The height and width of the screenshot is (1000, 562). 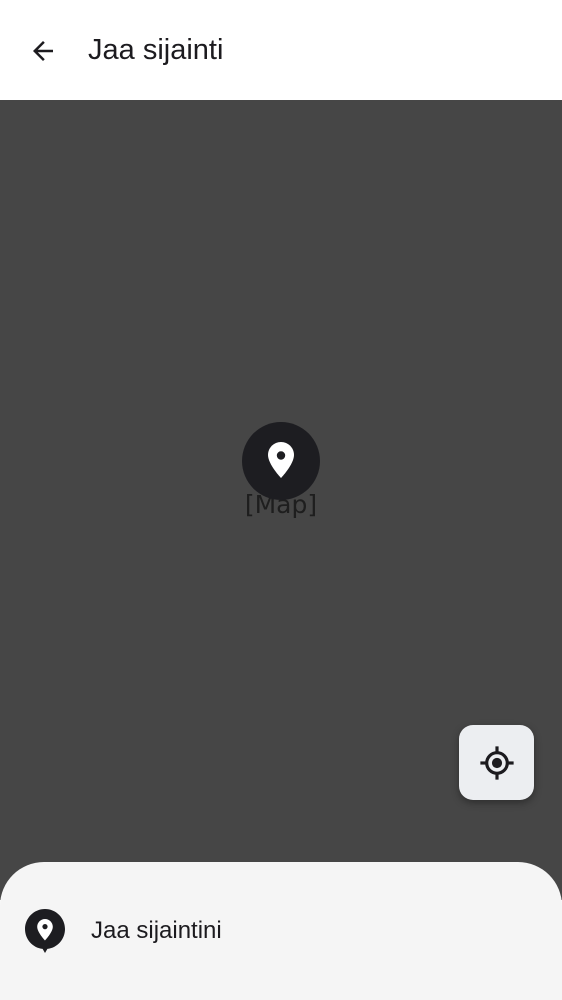 I want to click on app-bar: Jaa sijainti, so click(x=281, y=50).